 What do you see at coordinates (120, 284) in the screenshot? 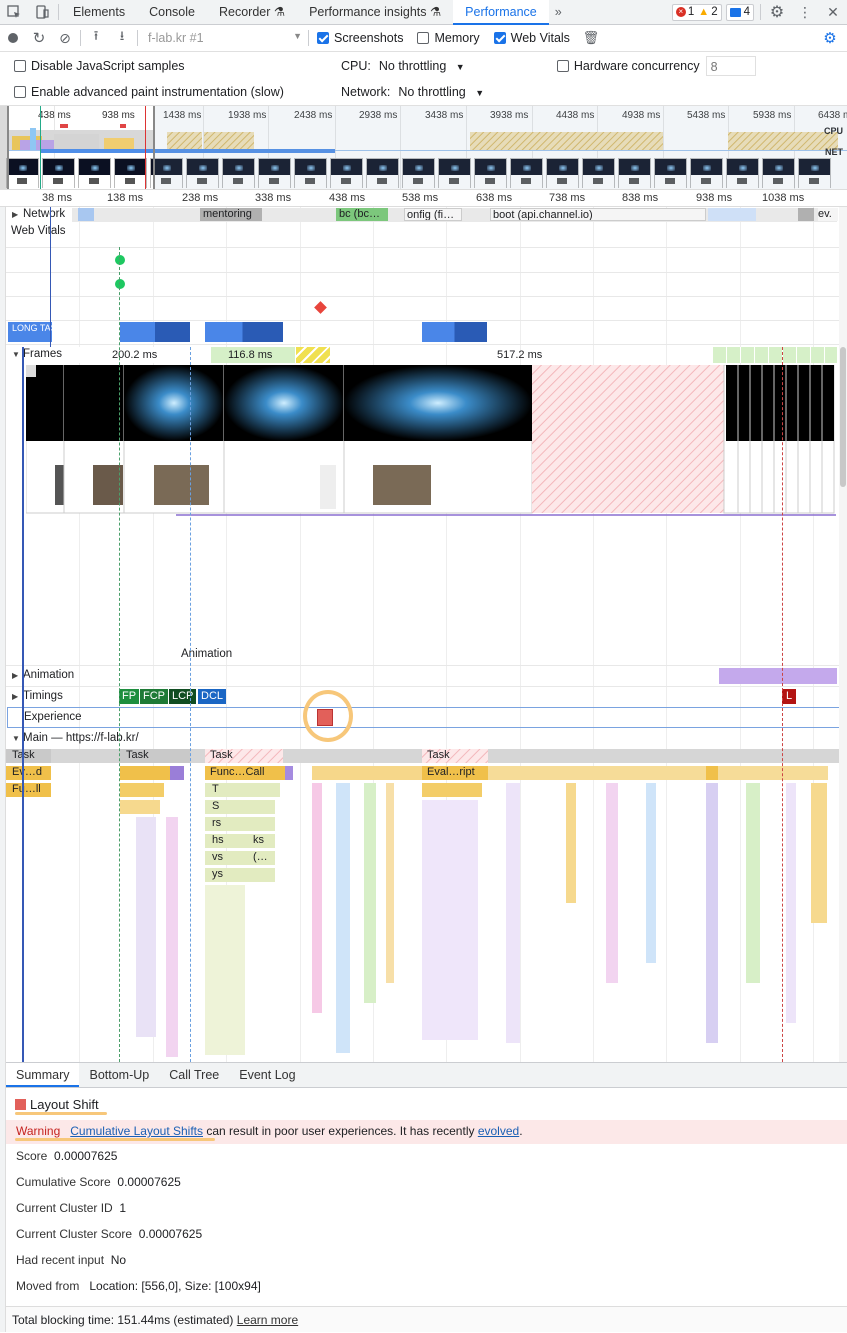
I see `lcp-vital-marker` at bounding box center [120, 284].